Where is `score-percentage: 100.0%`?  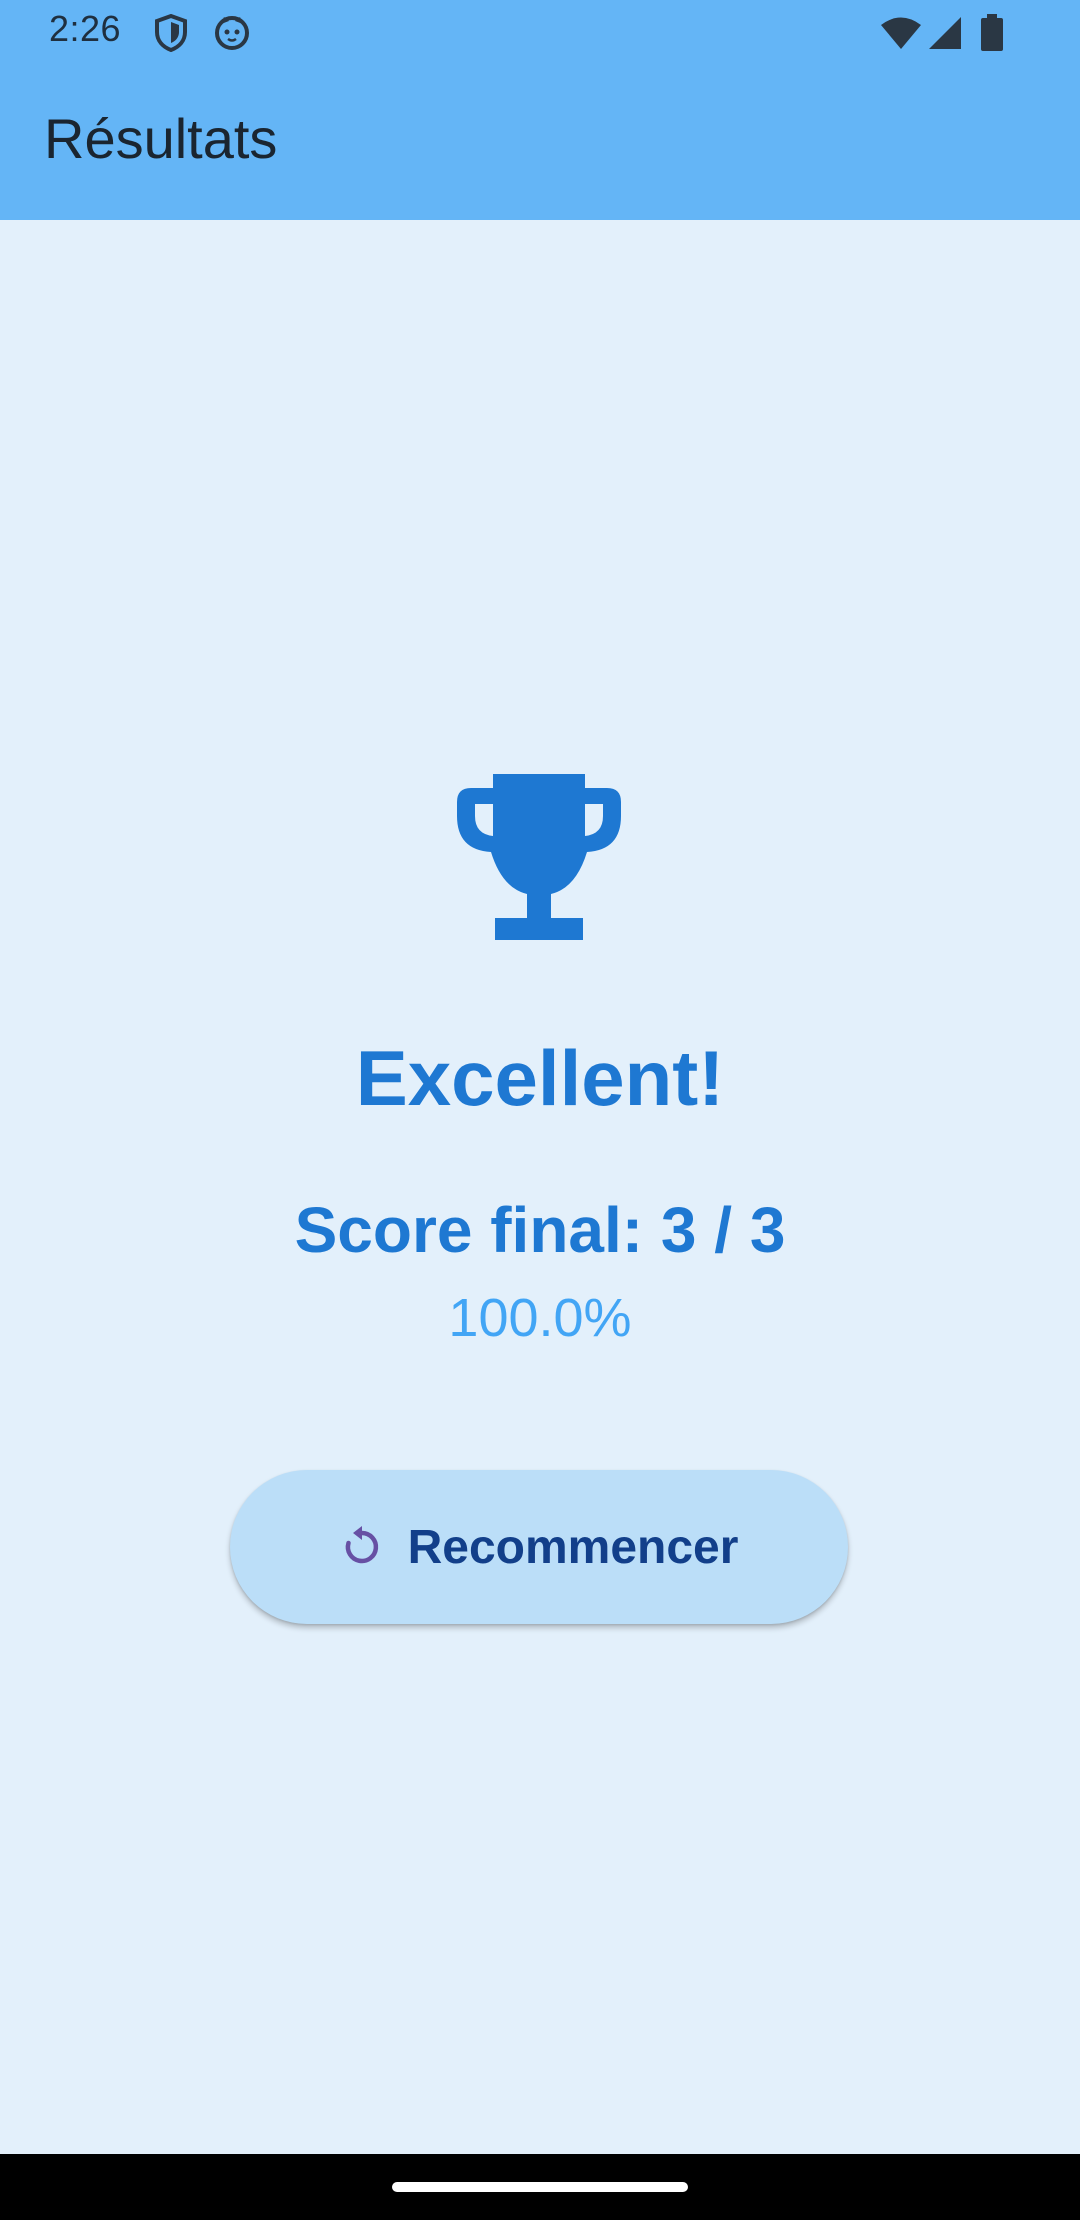 score-percentage: 100.0% is located at coordinates (540, 1318).